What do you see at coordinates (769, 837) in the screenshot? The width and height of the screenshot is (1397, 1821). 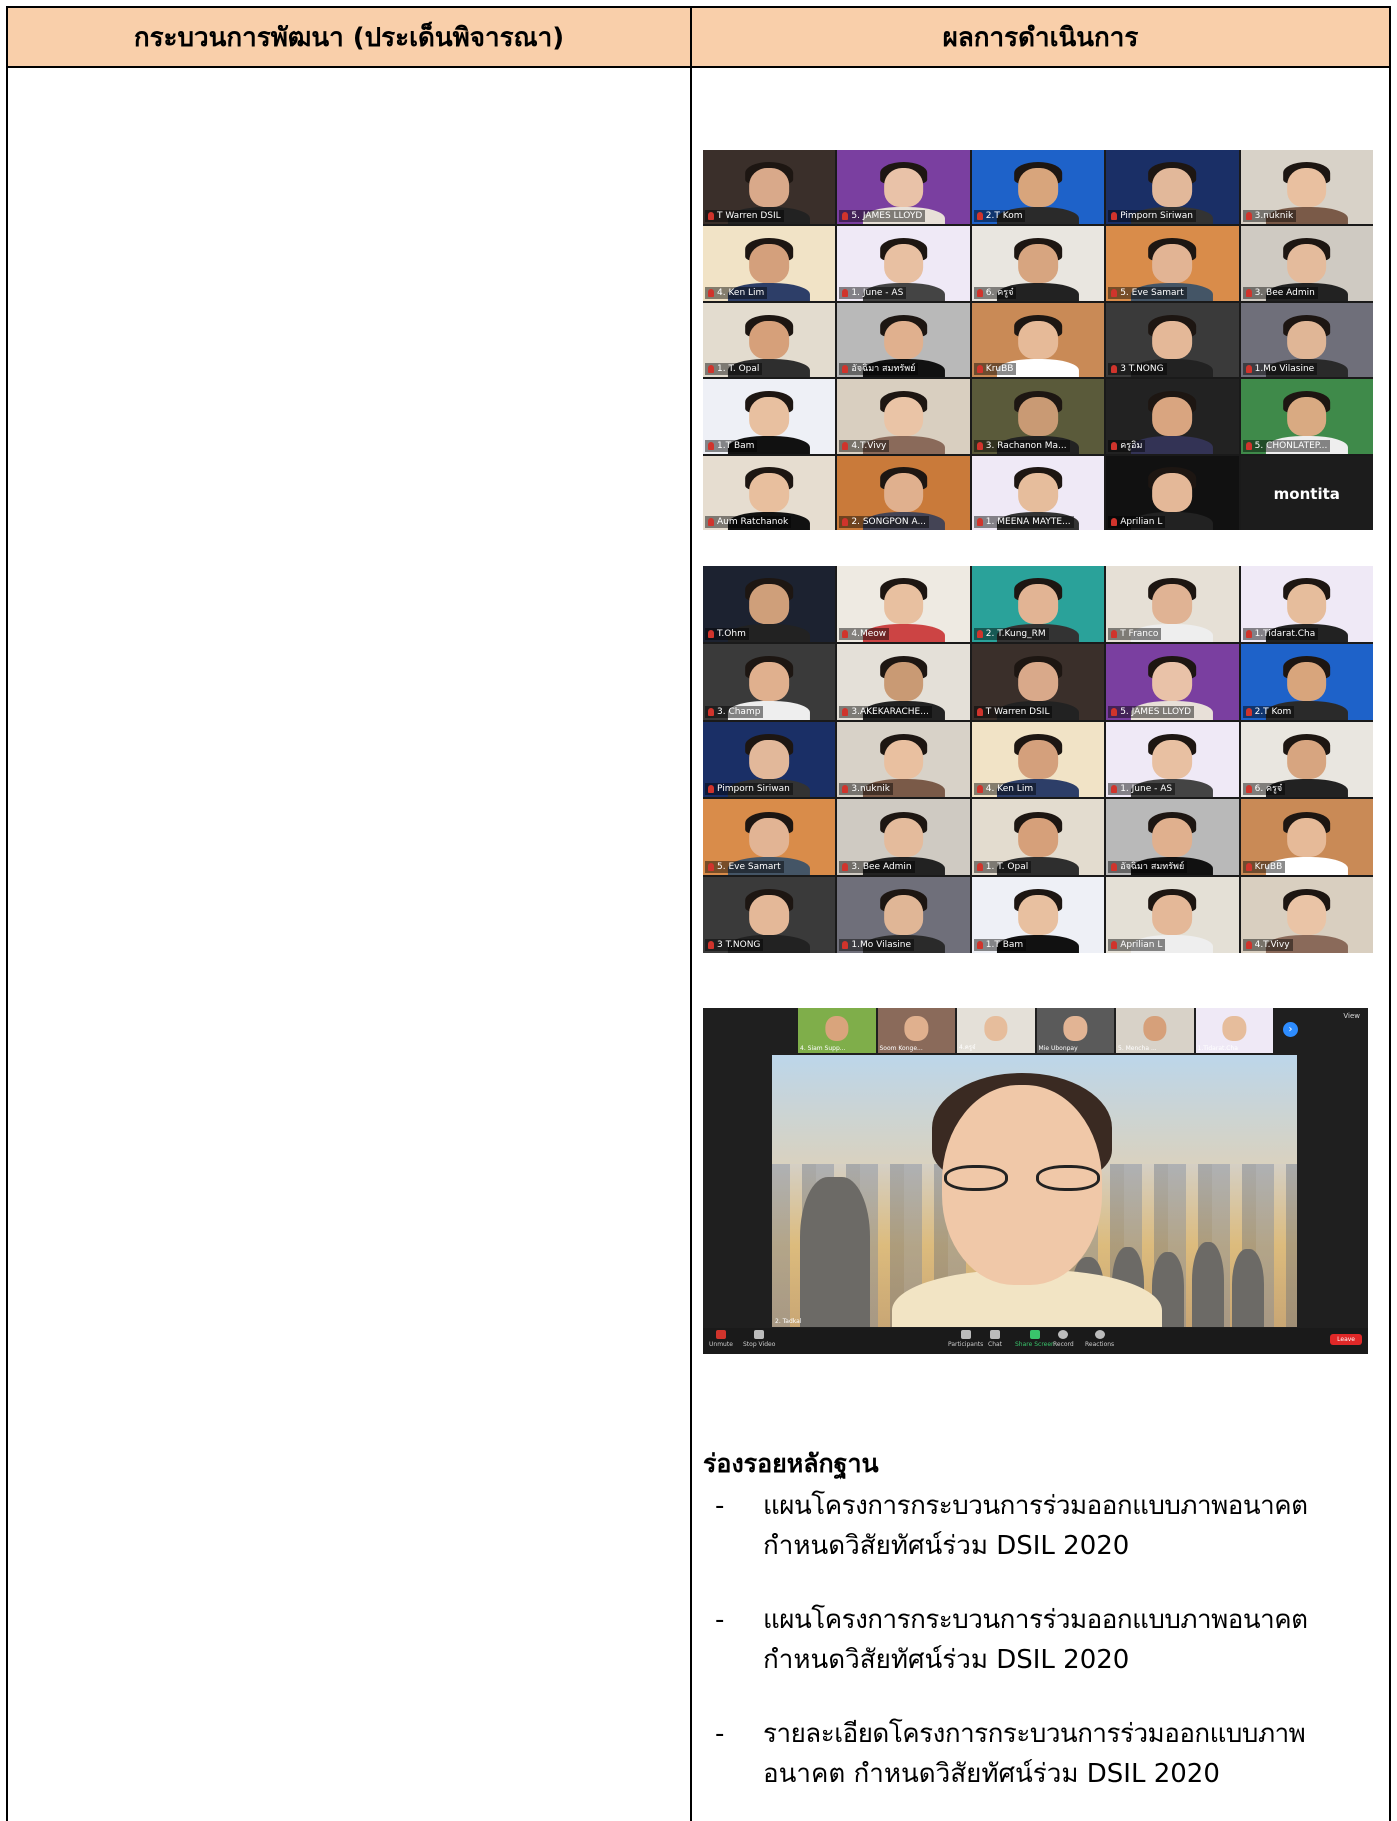 I see `participant-tile: 5. Eve Samart` at bounding box center [769, 837].